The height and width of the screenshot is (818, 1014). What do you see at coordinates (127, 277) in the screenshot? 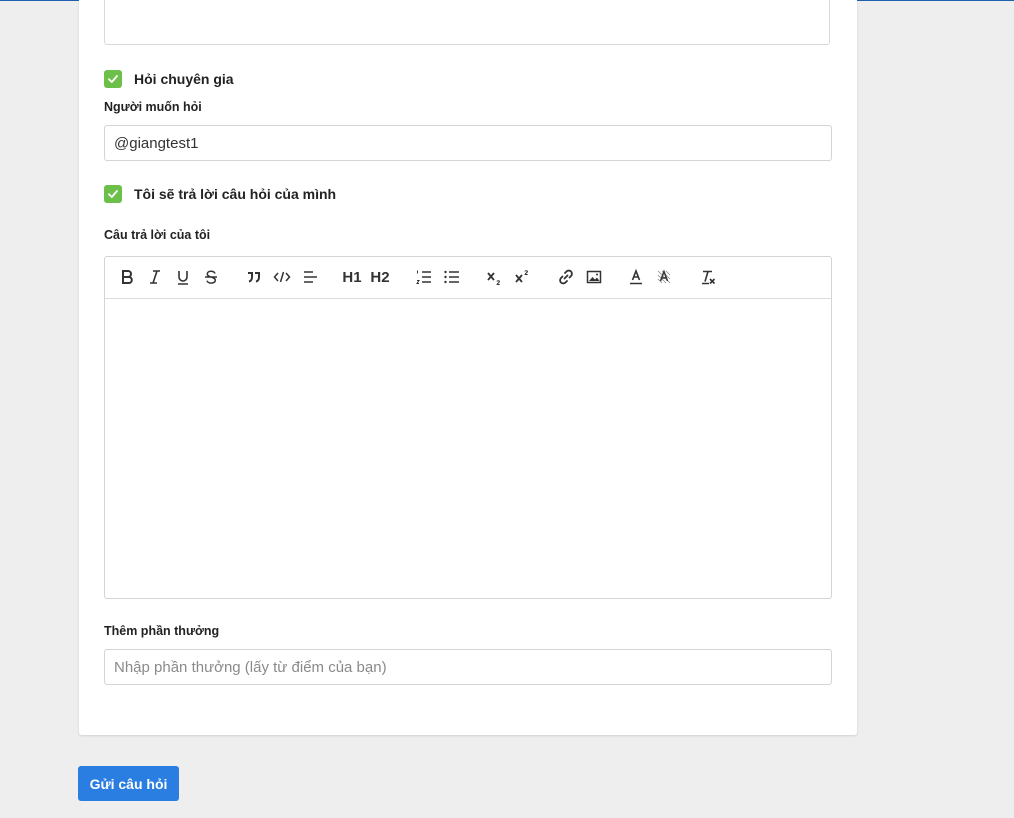
I see `bold-icon` at bounding box center [127, 277].